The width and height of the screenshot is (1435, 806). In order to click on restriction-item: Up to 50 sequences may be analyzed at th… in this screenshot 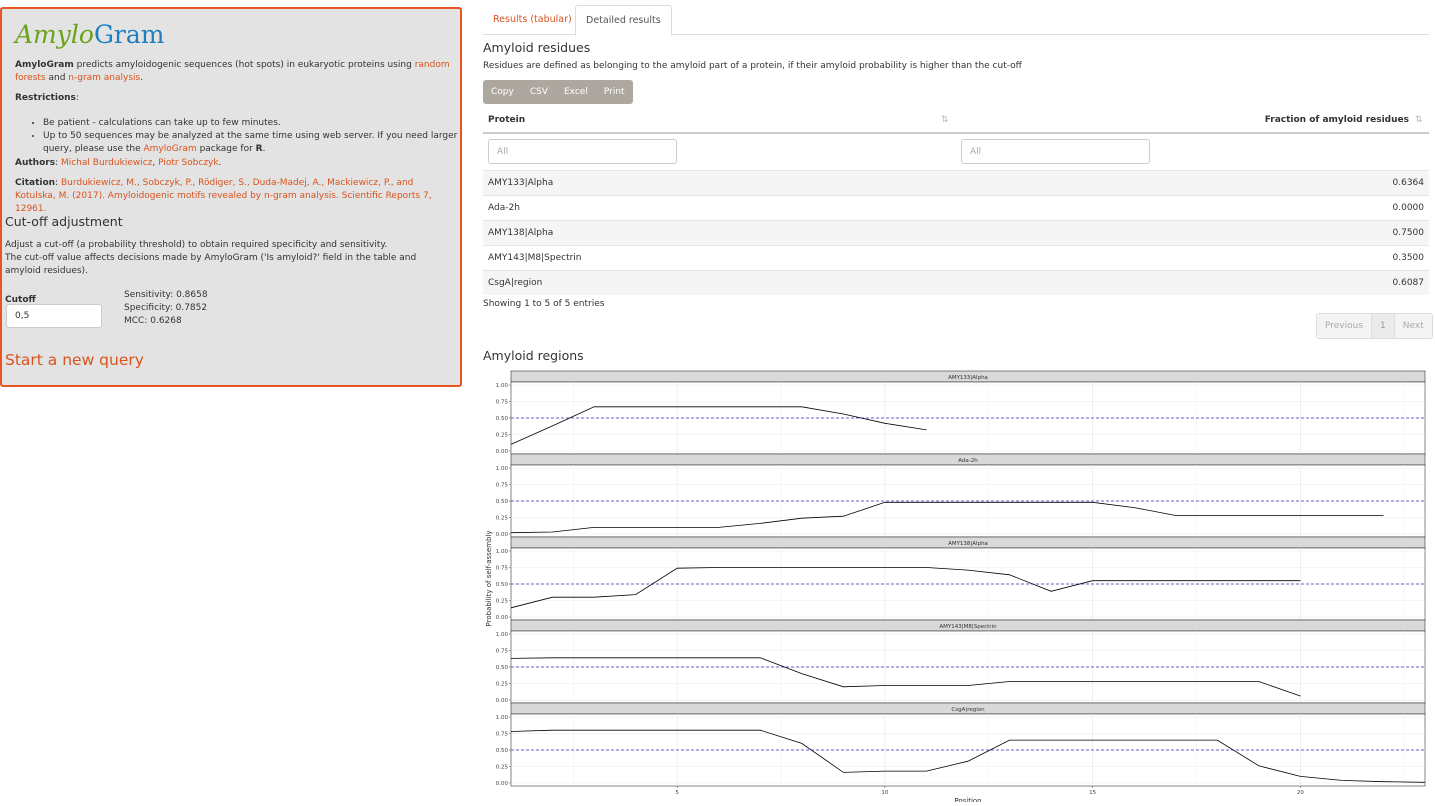, I will do `click(253, 143)`.